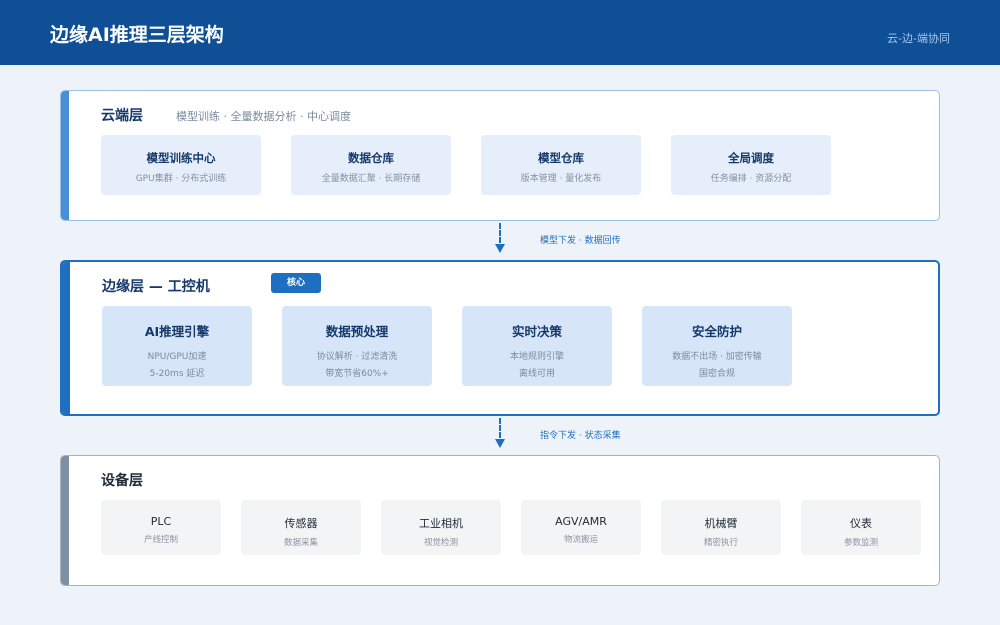 Image resolution: width=1000 pixels, height=625 pixels. Describe the element at coordinates (580, 540) in the screenshot. I see `card-desc: 物流搬运` at that location.